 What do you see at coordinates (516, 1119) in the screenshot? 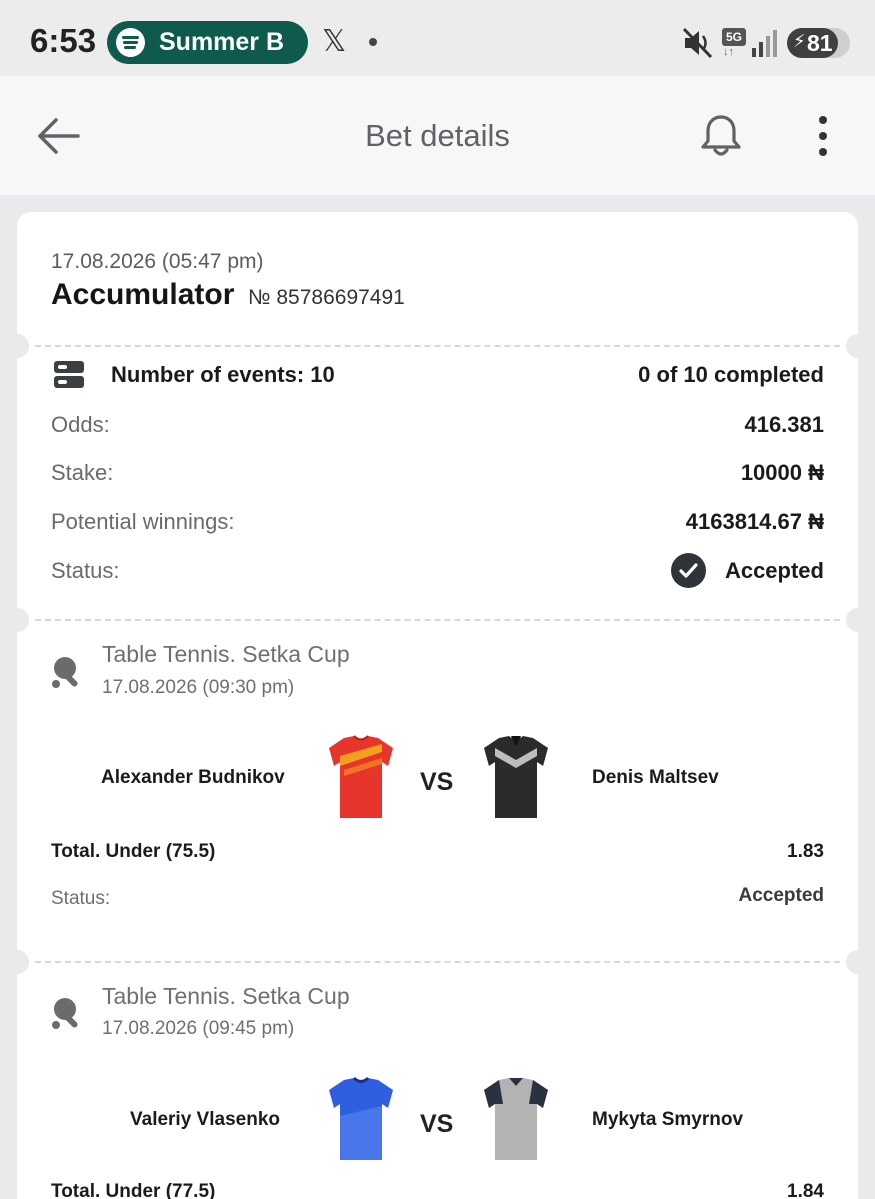
I see `jersey-grey-icon` at bounding box center [516, 1119].